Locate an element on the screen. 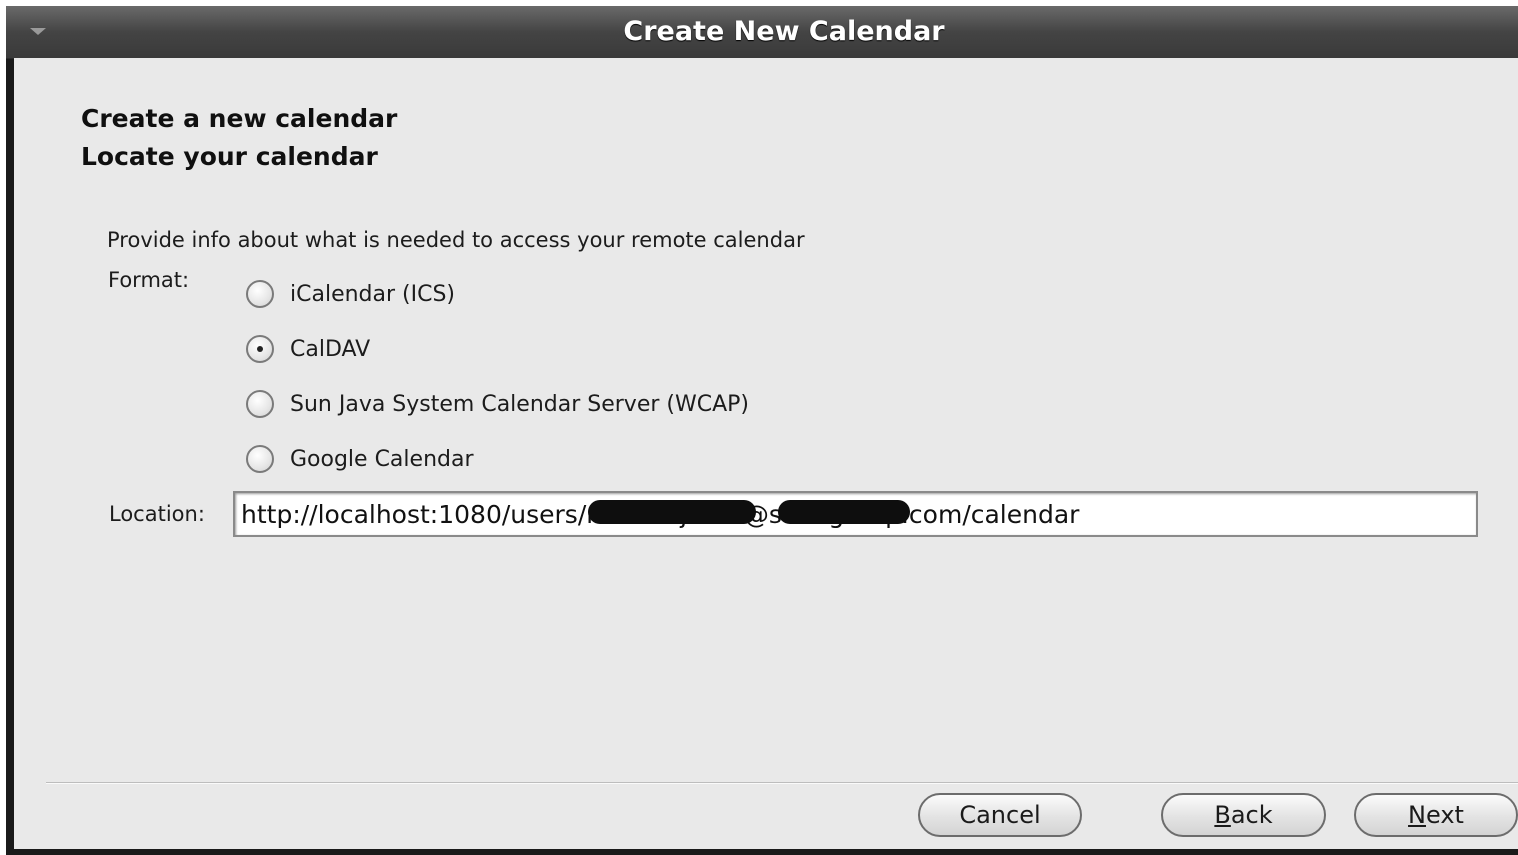  button-separator is located at coordinates (782, 783).